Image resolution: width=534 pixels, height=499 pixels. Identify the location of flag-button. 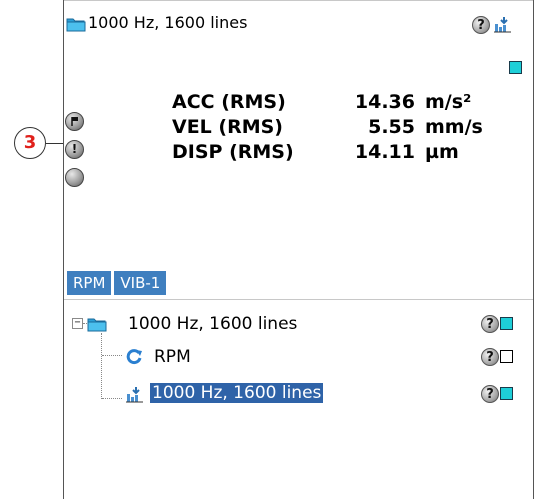
(74, 121).